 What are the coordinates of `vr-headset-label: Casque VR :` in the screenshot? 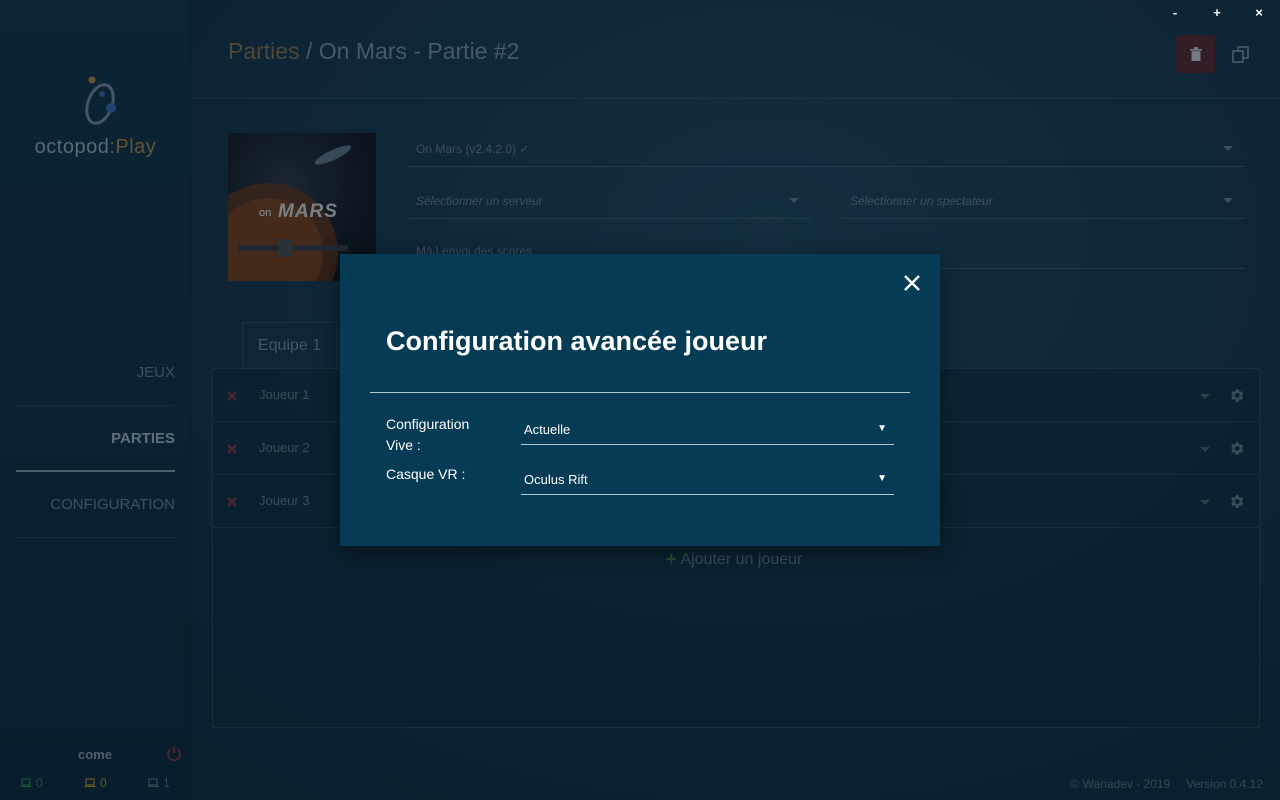 It's located at (426, 474).